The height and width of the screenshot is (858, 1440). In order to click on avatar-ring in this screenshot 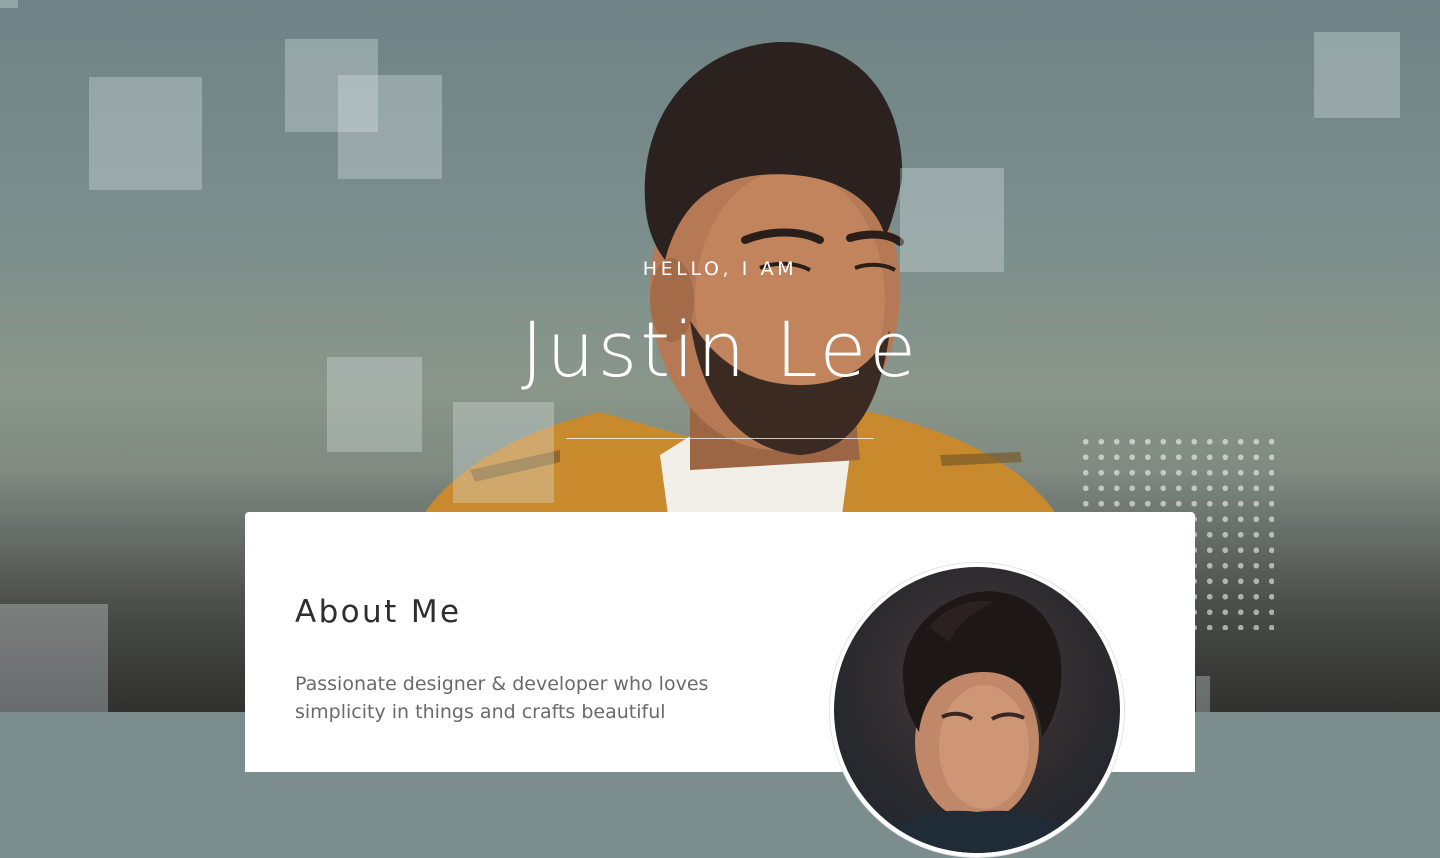, I will do `click(977, 710)`.